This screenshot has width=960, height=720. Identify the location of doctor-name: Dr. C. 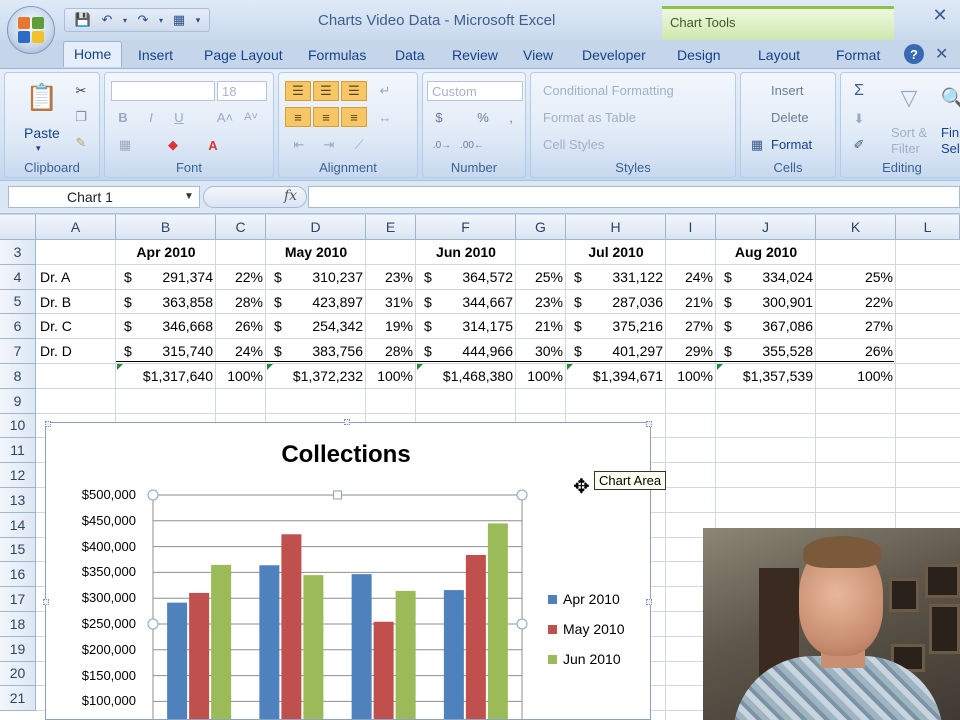
(78, 326).